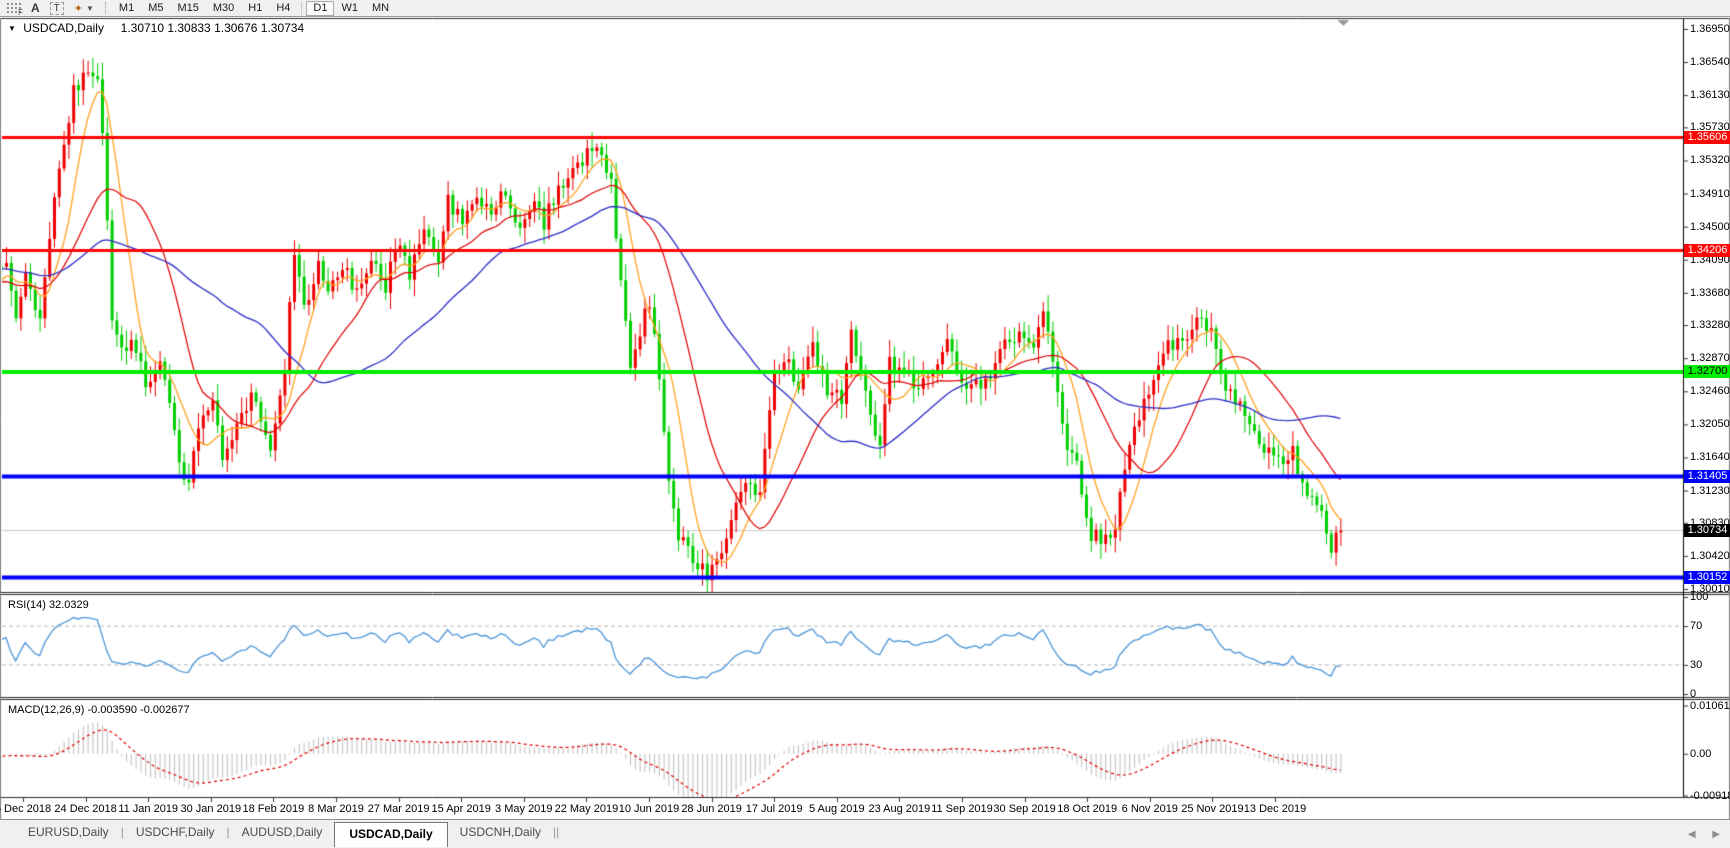  Describe the element at coordinates (12, 28) in the screenshot. I see `collapse-triangle-icon: ▼` at that location.